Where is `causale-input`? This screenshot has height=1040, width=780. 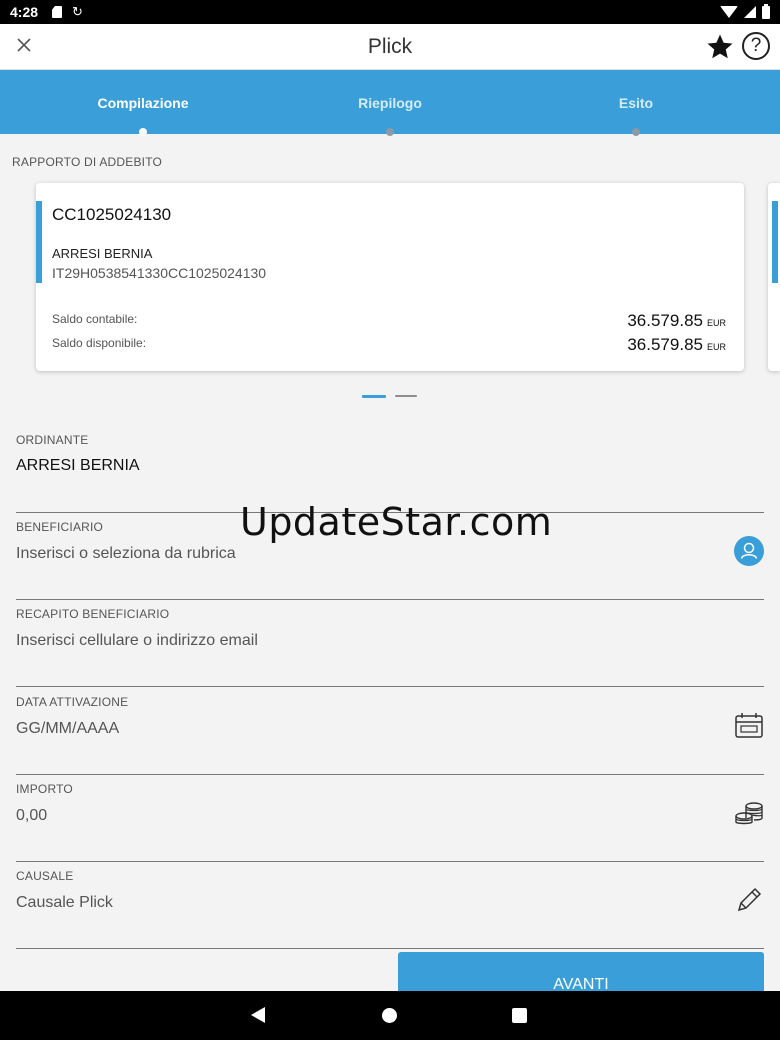 causale-input is located at coordinates (366, 903).